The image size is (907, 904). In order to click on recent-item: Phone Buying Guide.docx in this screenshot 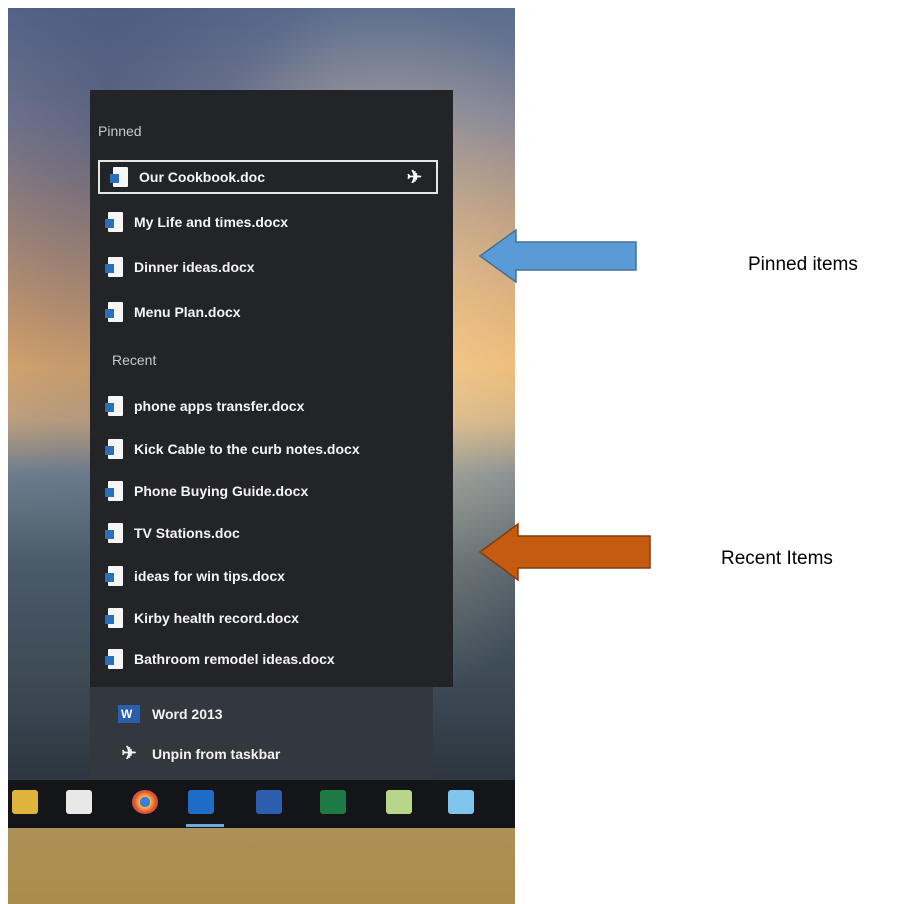, I will do `click(206, 491)`.